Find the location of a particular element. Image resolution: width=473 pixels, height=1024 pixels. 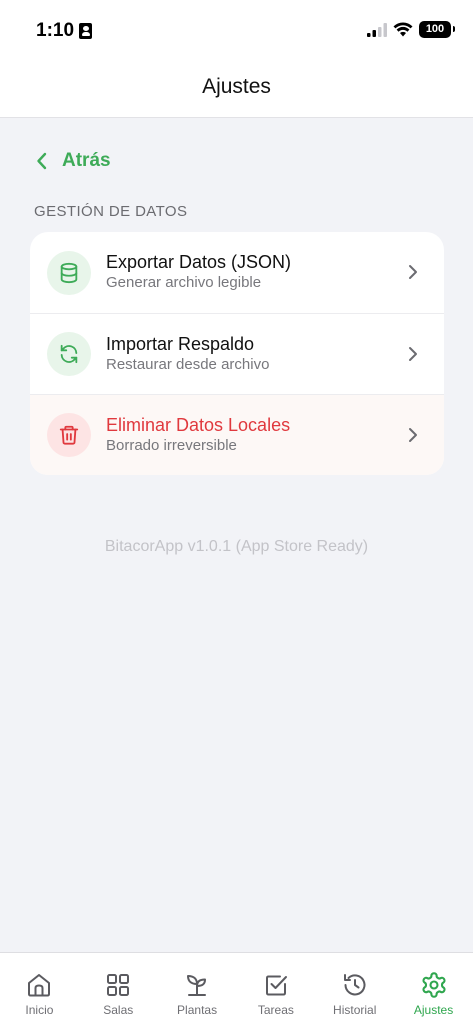

gear-icon is located at coordinates (433, 985).